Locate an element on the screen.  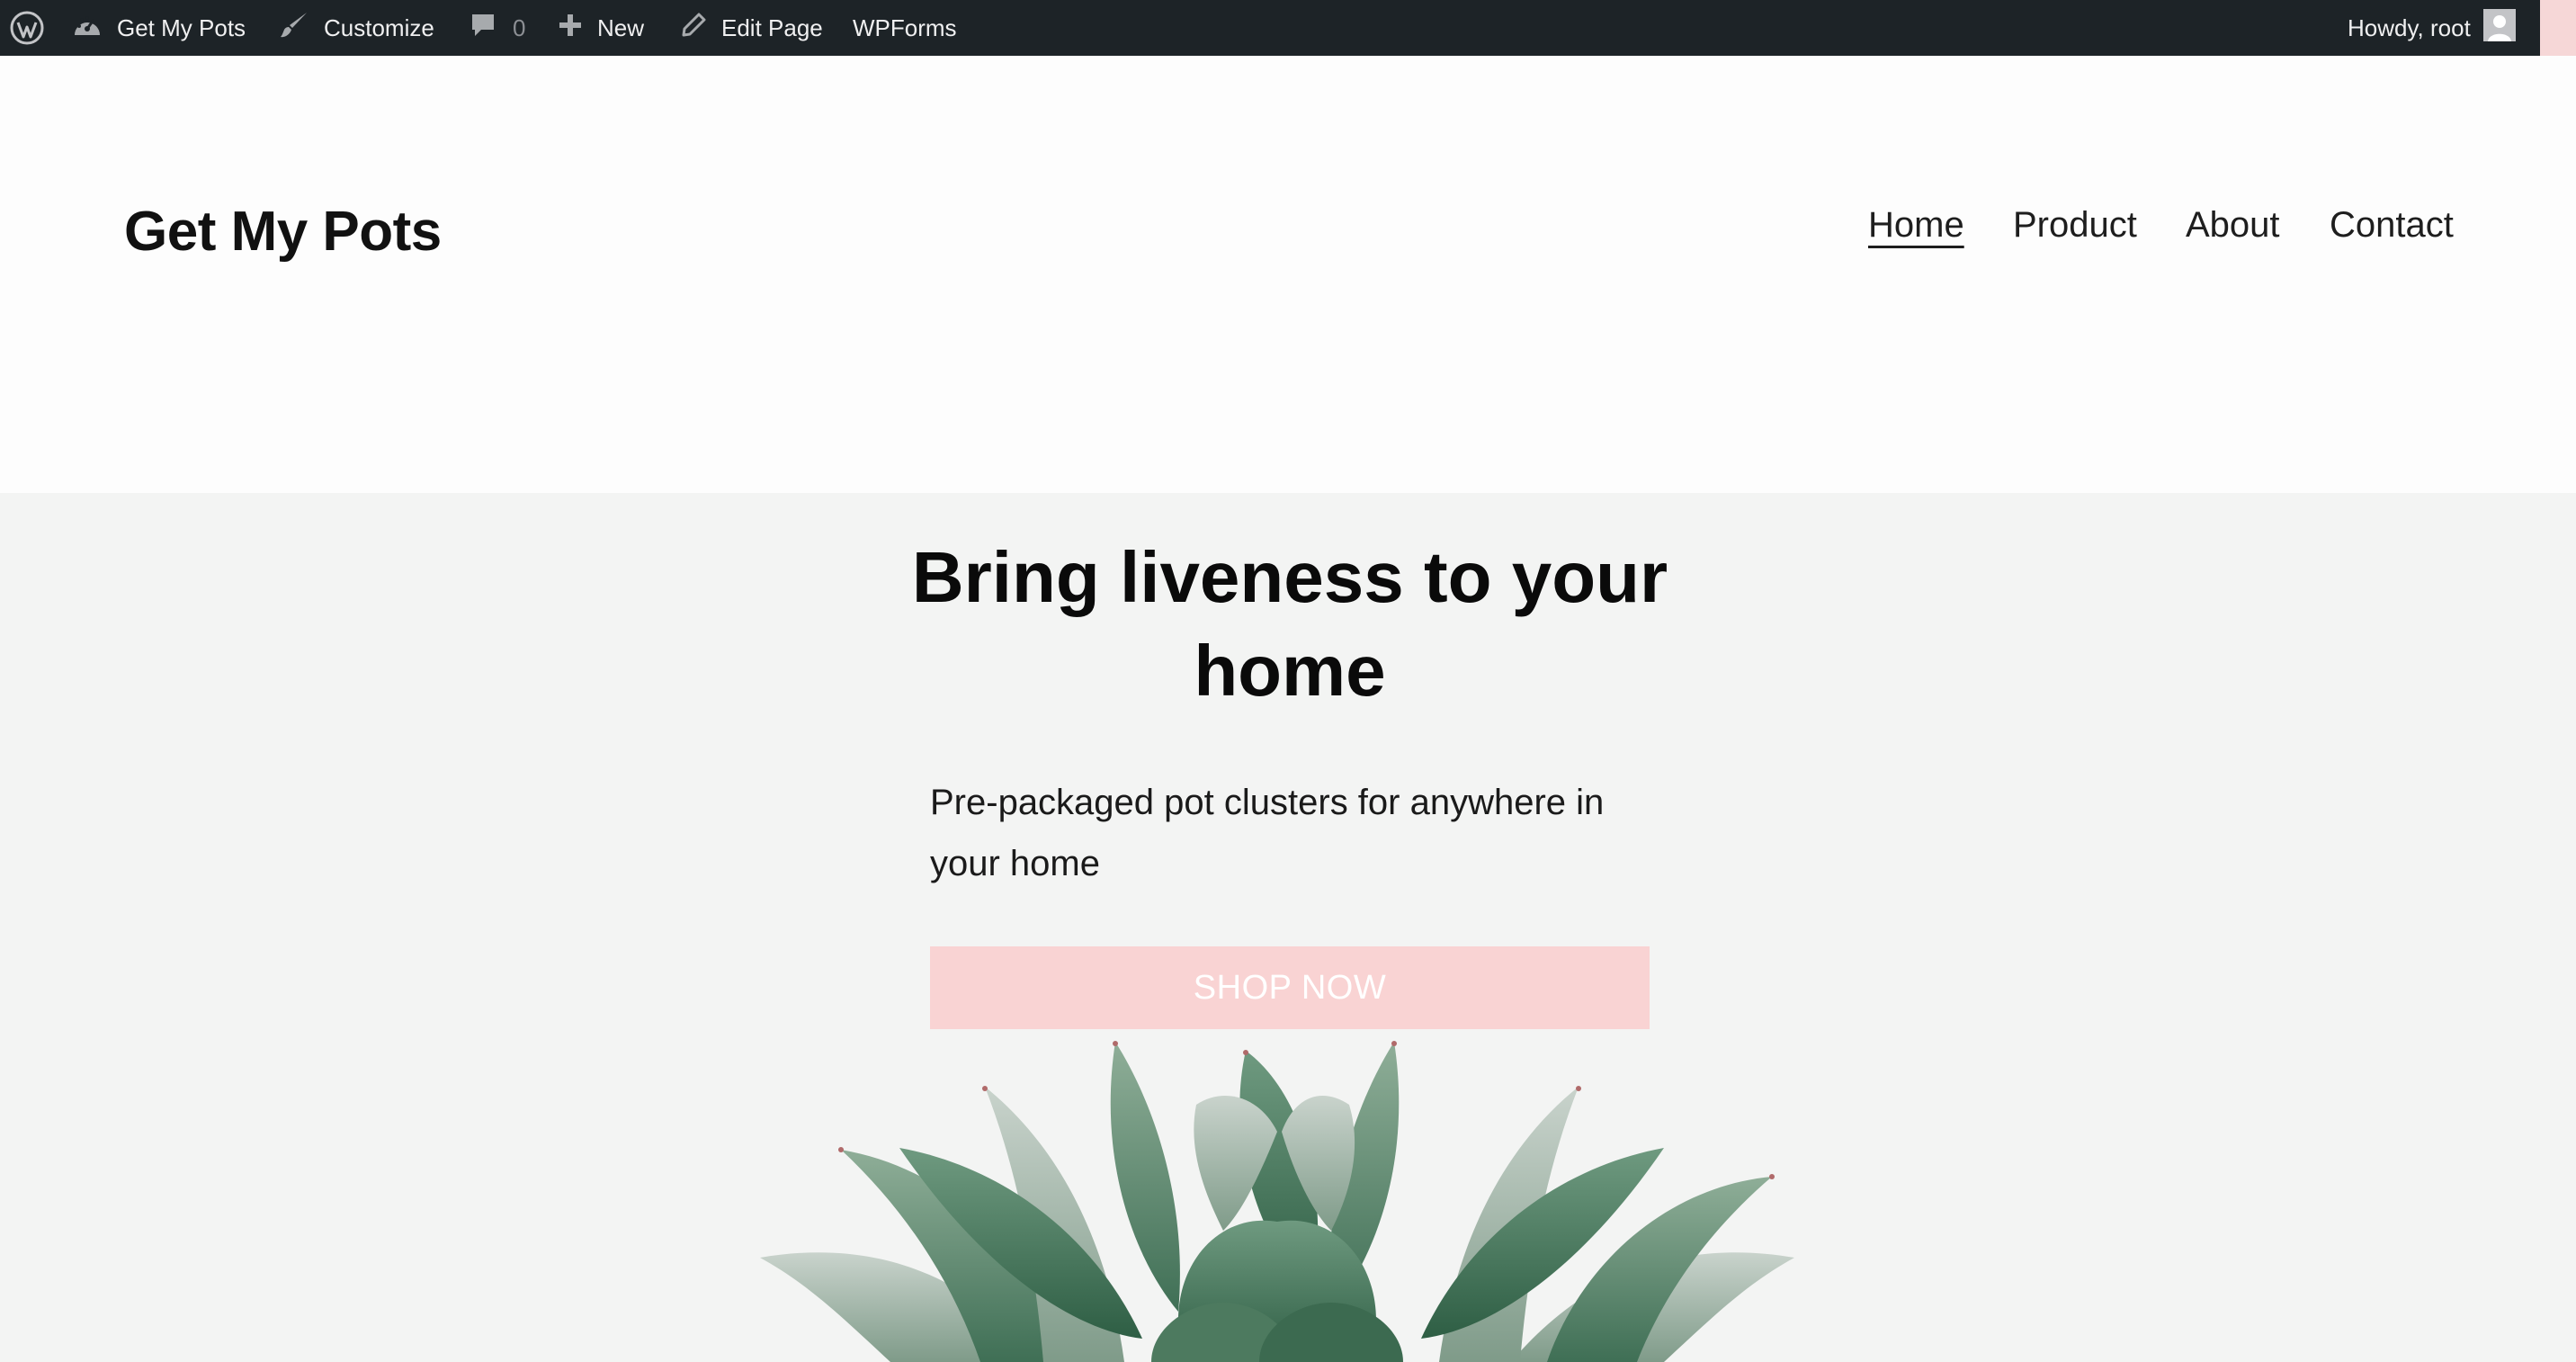
admin-wpforms-link: WPForms is located at coordinates (905, 28).